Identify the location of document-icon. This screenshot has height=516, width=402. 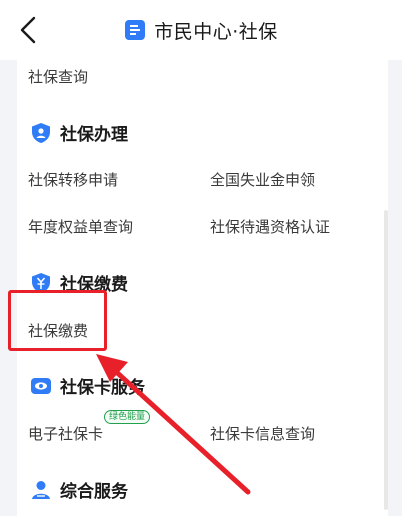
(135, 30).